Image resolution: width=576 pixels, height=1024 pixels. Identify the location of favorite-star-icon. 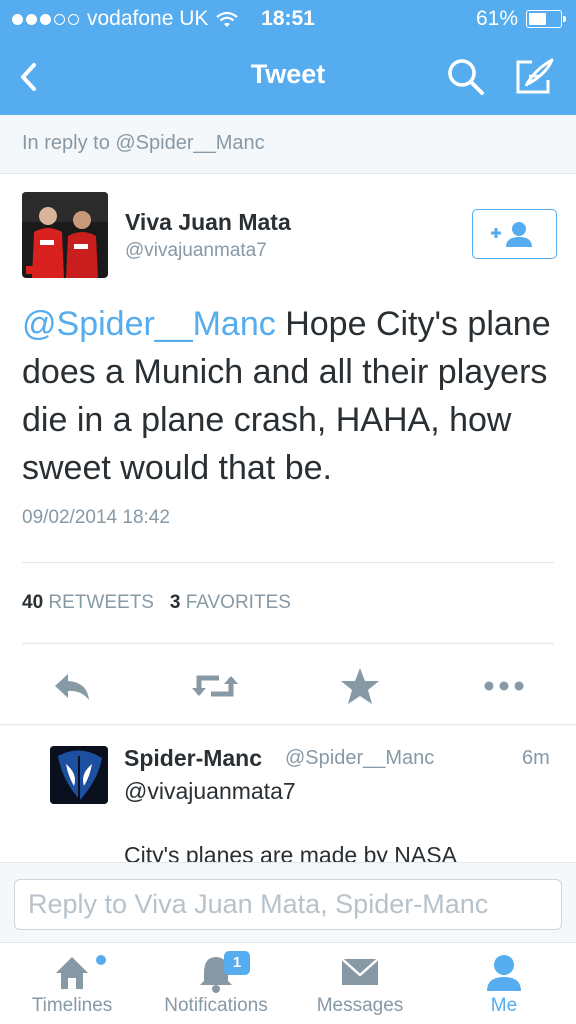
(360, 686).